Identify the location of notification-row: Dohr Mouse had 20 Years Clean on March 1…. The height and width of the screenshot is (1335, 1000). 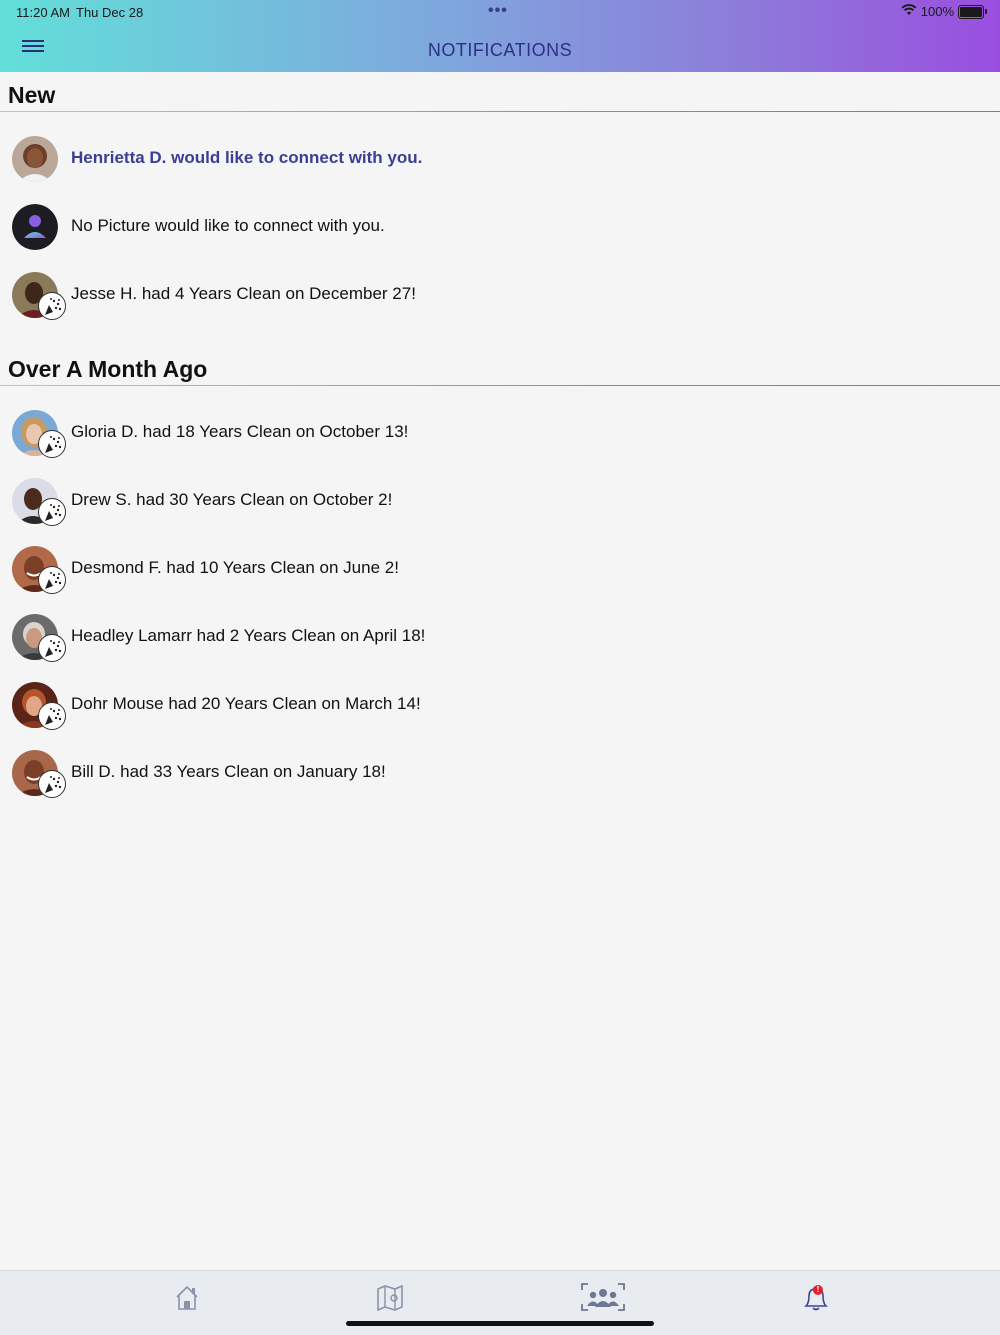
(500, 705).